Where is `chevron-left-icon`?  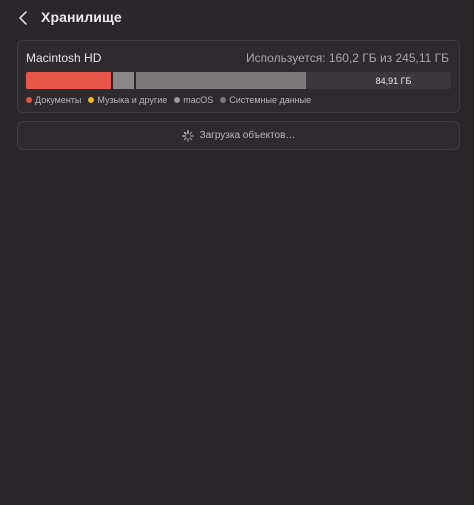
chevron-left-icon is located at coordinates (23, 18).